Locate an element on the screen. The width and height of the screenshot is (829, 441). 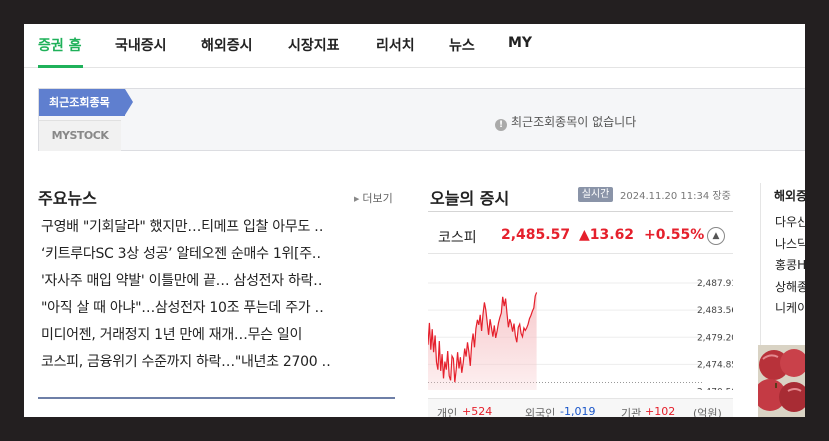
triangle-right-icon: ▶ is located at coordinates (357, 199).